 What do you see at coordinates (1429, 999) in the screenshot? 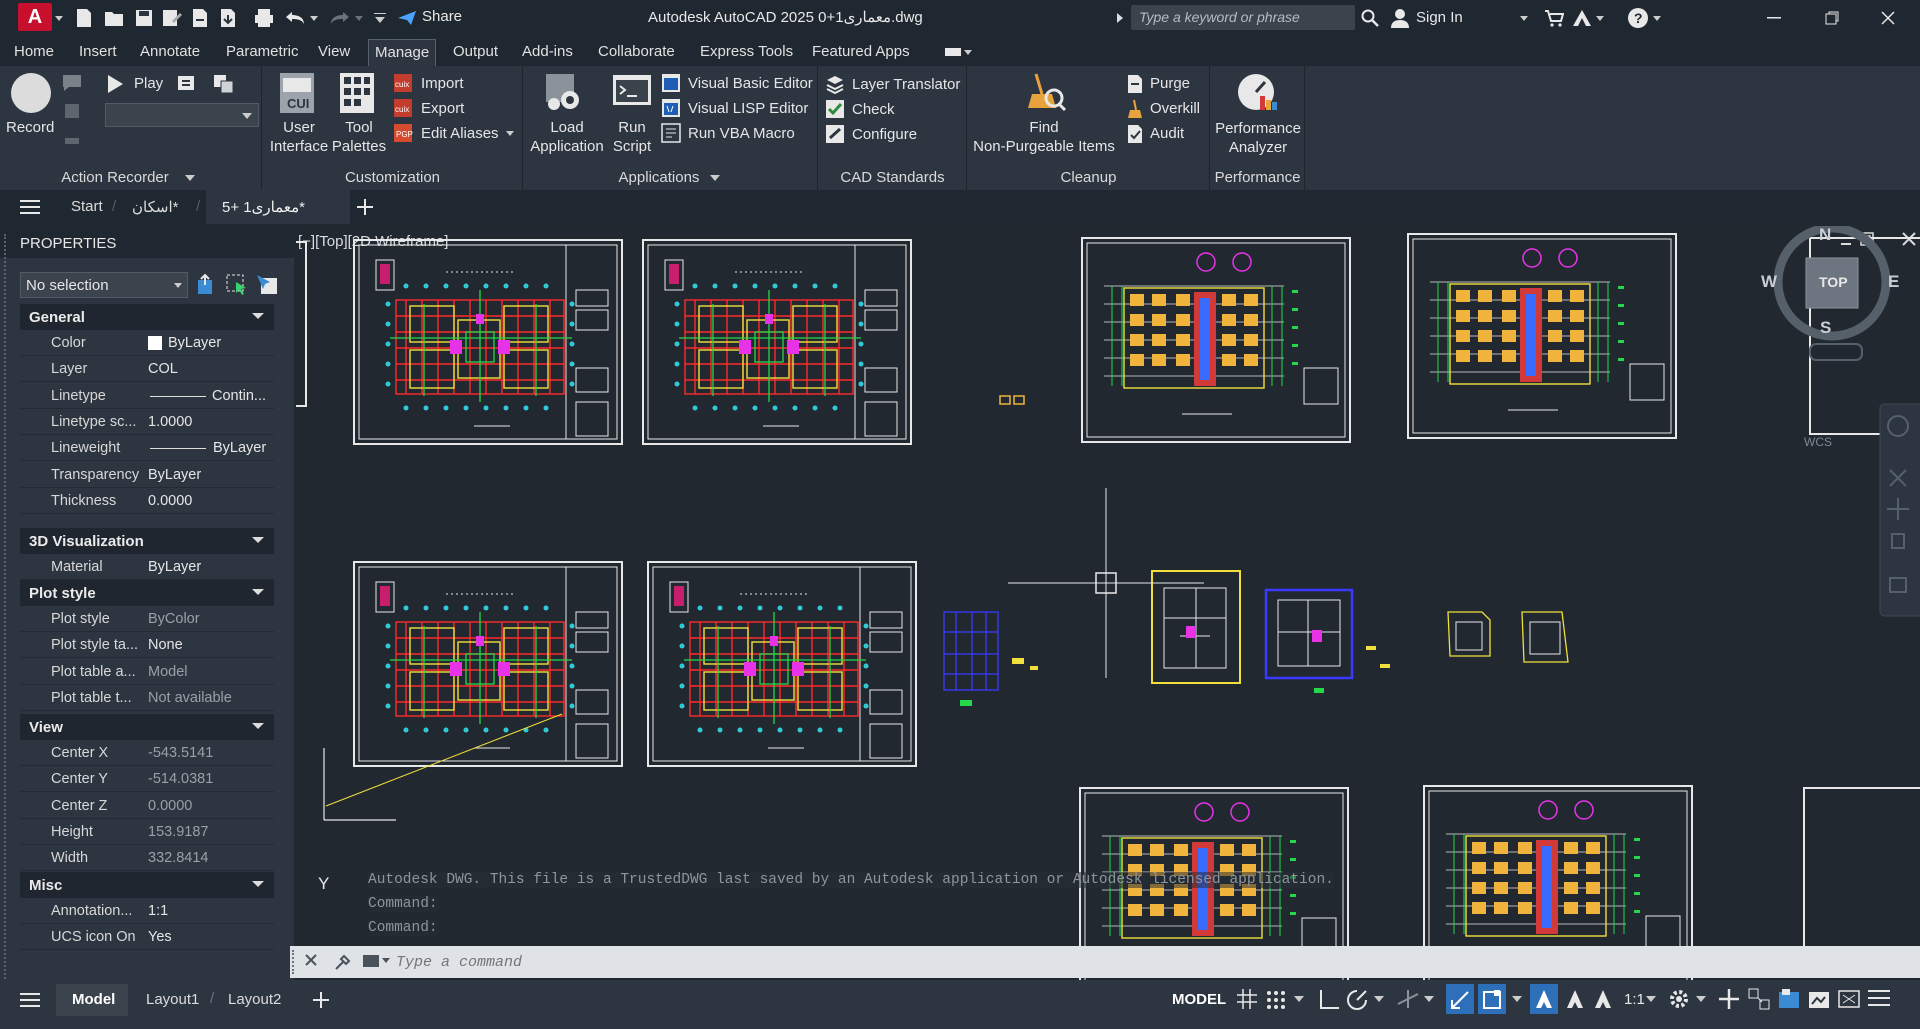
I see `isodraft-dropdown-icon` at bounding box center [1429, 999].